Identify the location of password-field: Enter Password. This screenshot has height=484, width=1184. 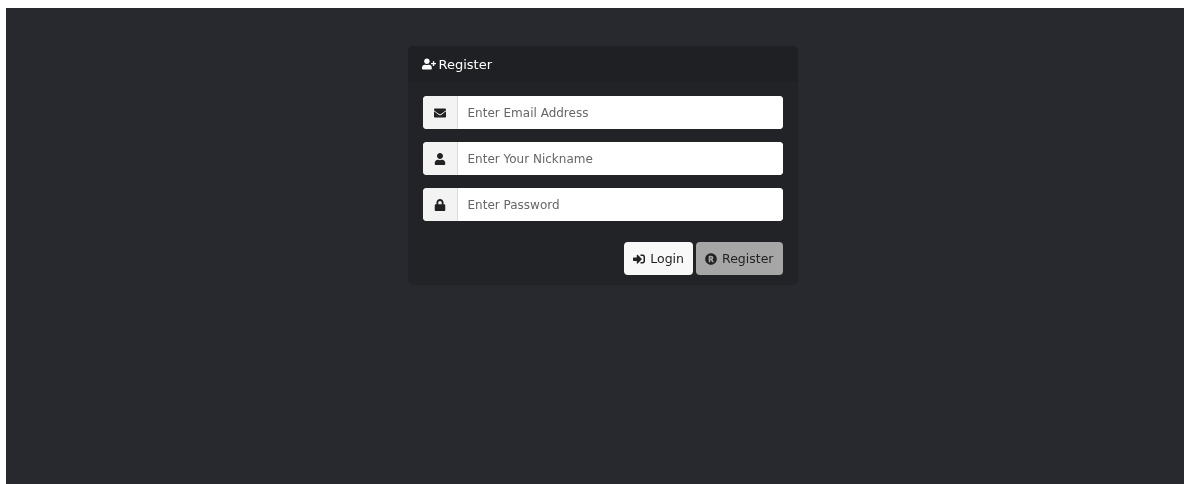
(602, 204).